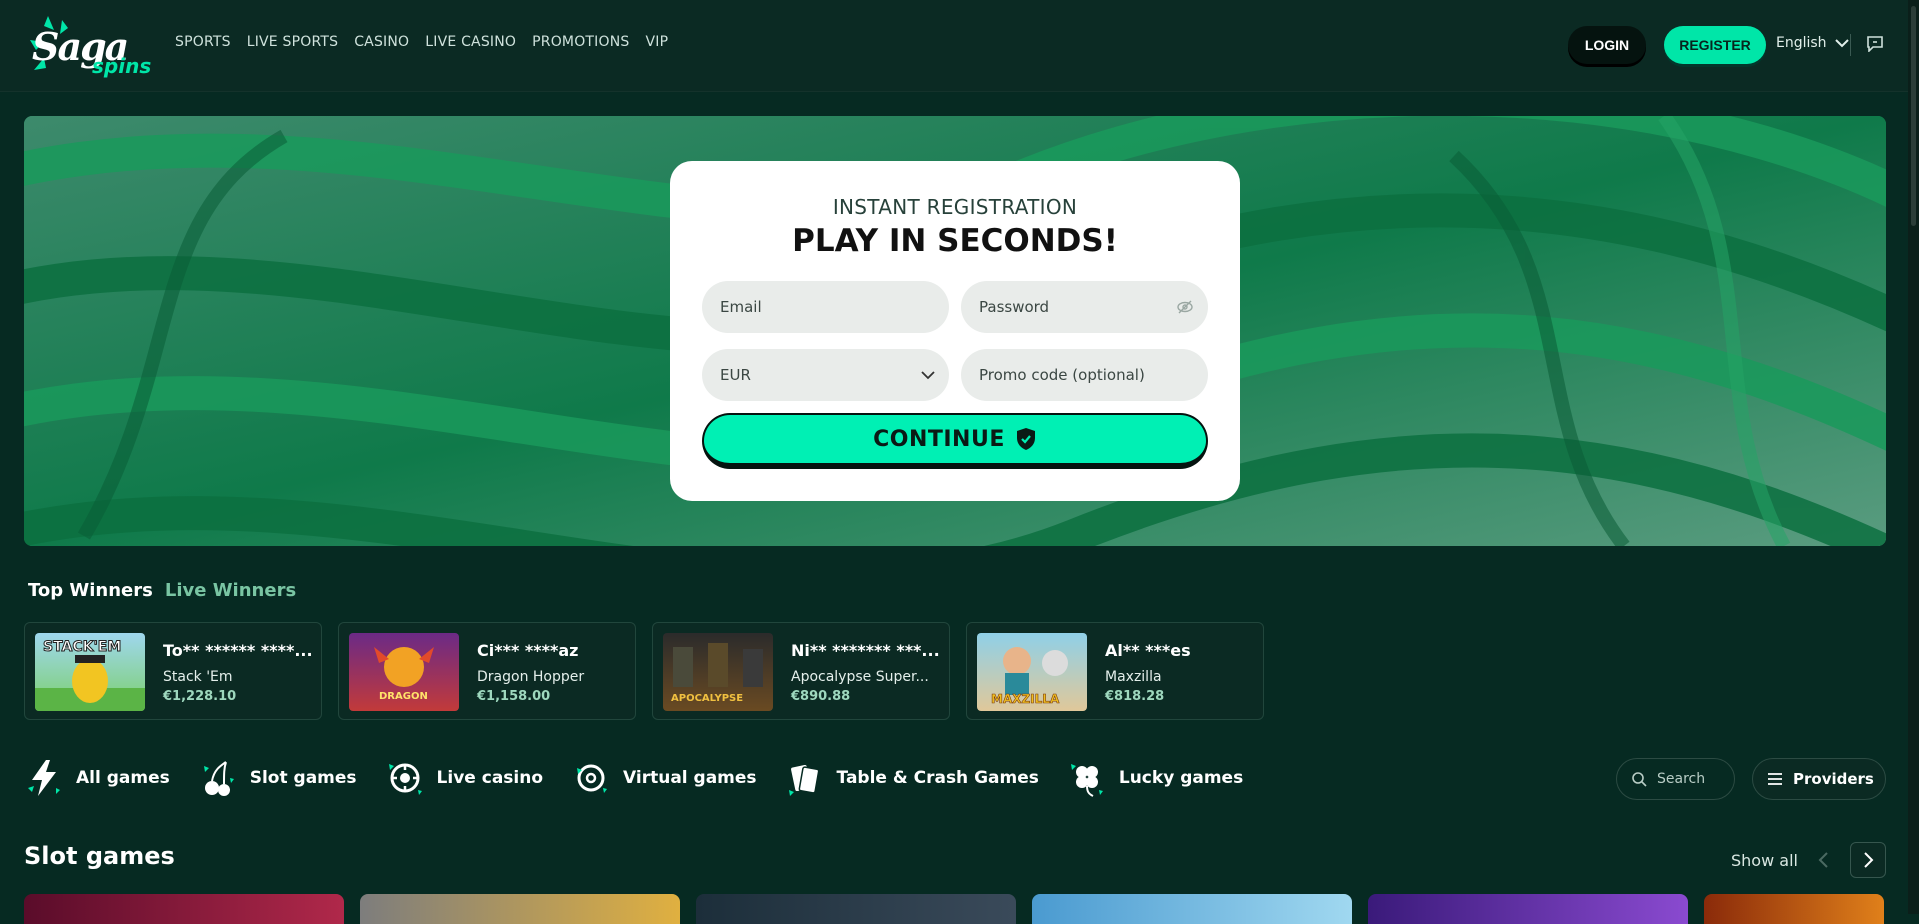 This screenshot has height=924, width=1919. Describe the element at coordinates (470, 42) in the screenshot. I see `nav-live-casino: LIVE CASINO` at that location.